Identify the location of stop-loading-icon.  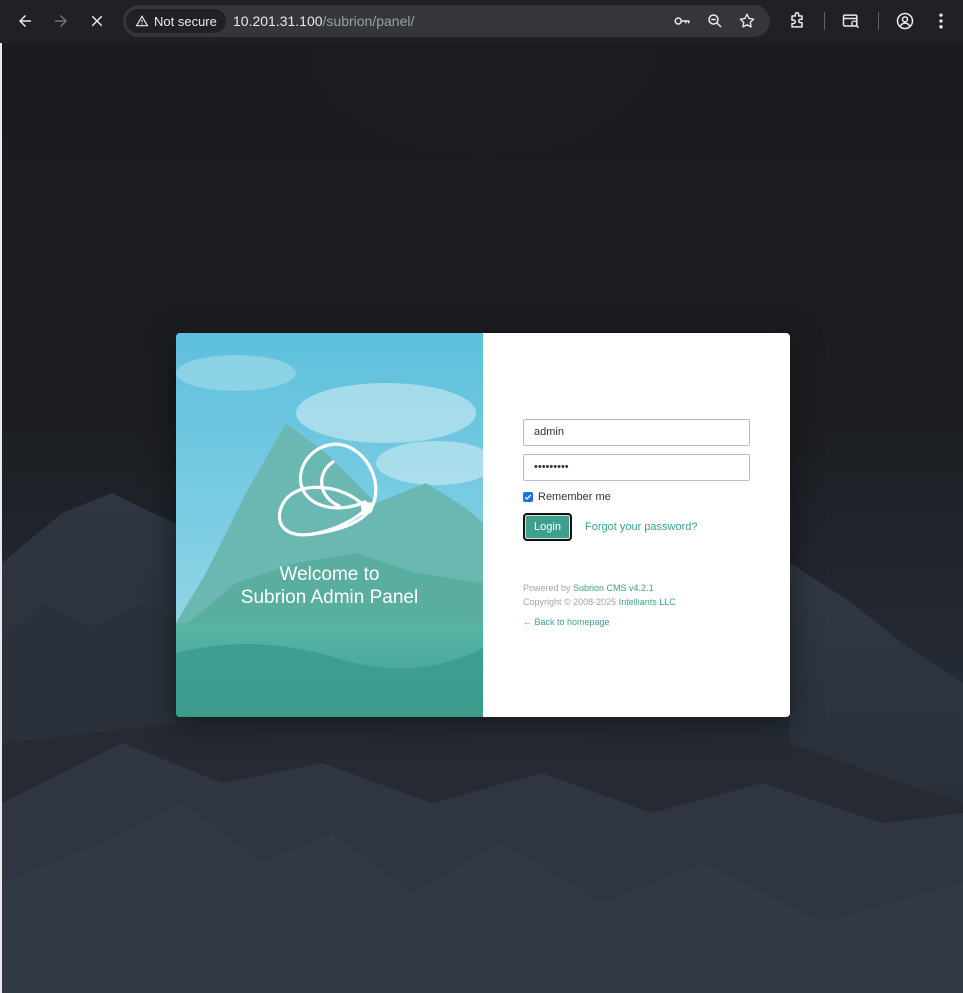
(97, 21).